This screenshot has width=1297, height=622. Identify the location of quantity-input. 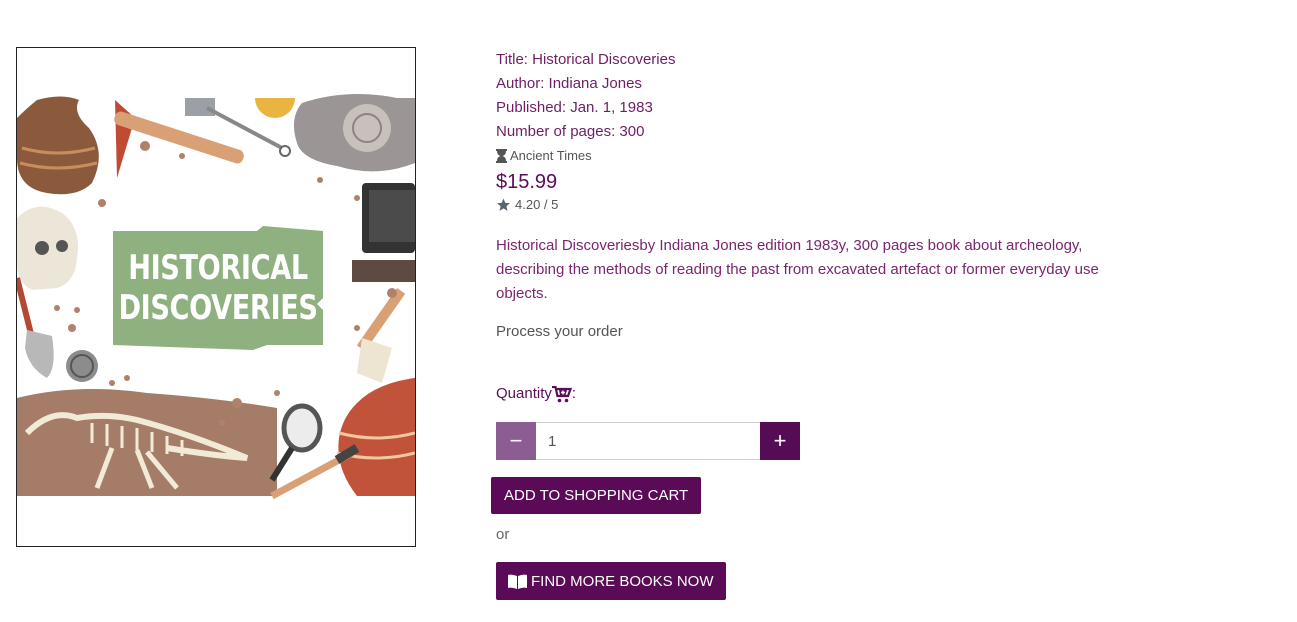
(648, 441).